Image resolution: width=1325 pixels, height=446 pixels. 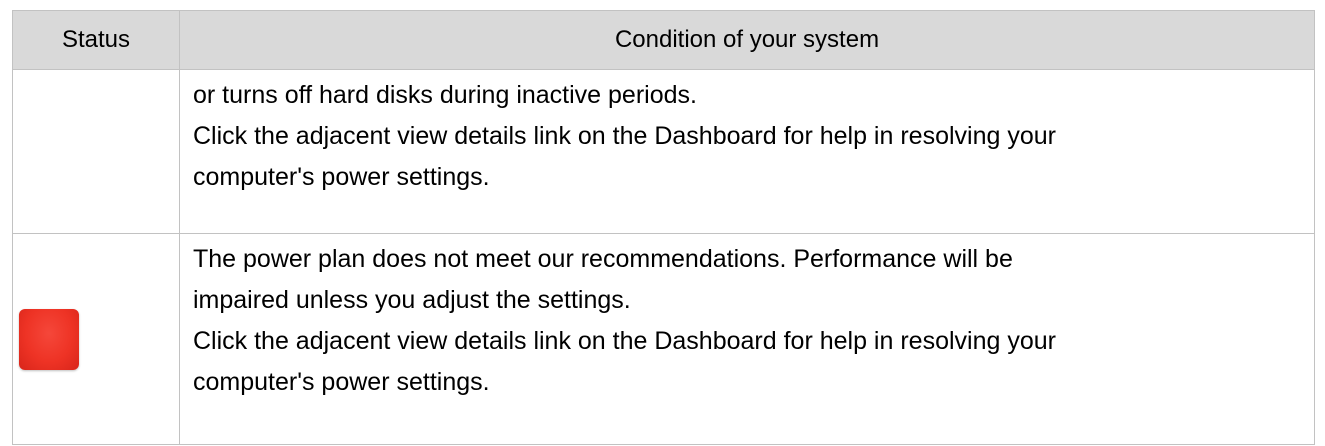 What do you see at coordinates (747, 40) in the screenshot?
I see `header-condition: Condition of your system` at bounding box center [747, 40].